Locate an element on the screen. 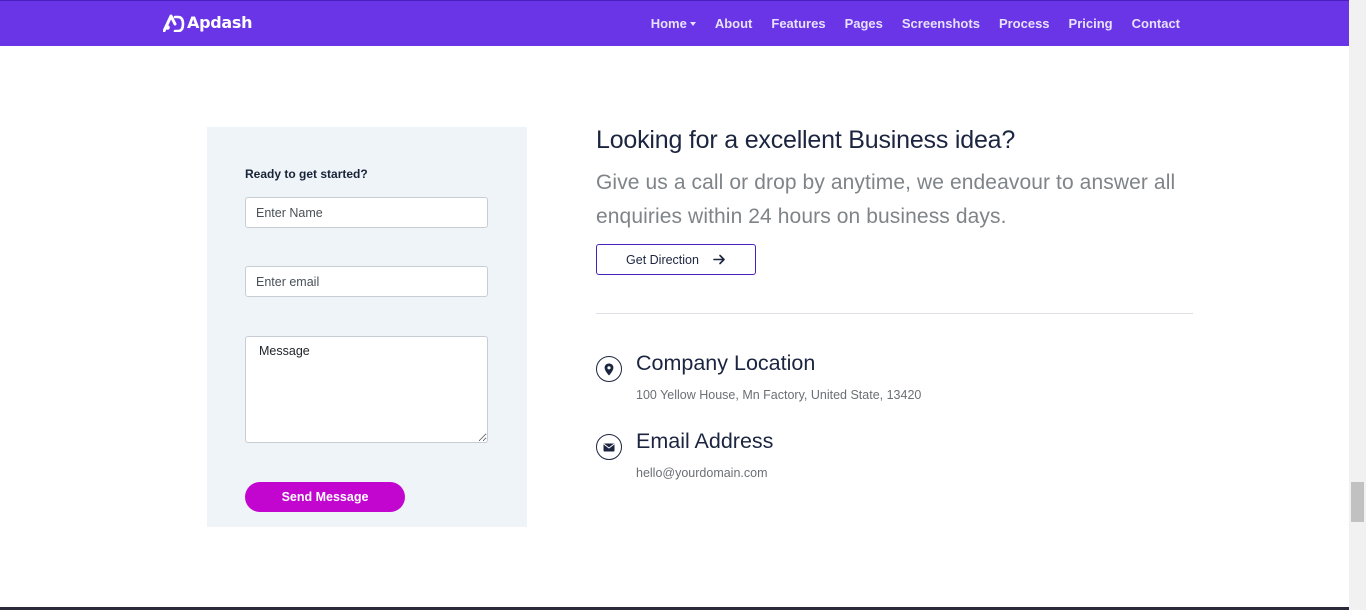 This screenshot has width=1366, height=610. caret-down-icon is located at coordinates (692, 23).